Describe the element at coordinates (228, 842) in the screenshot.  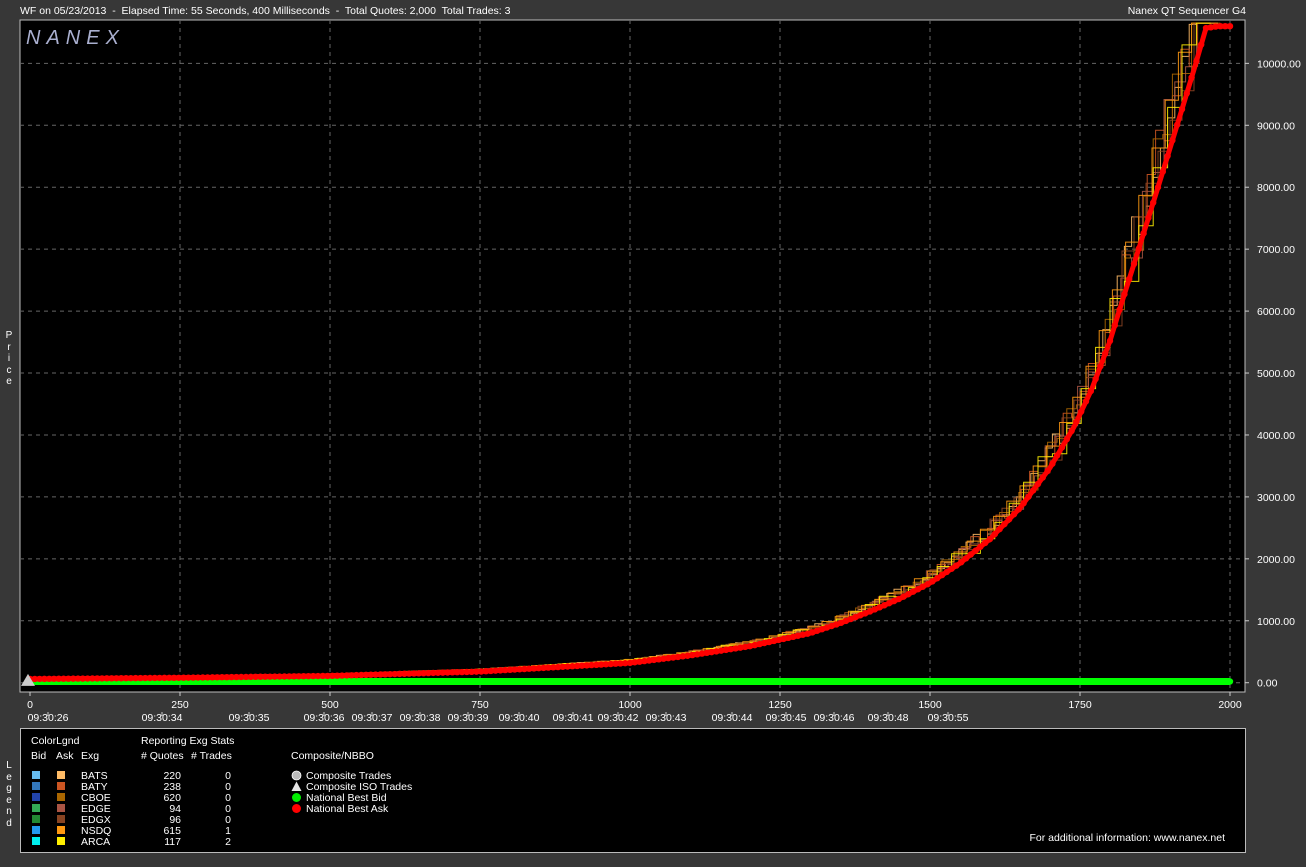
I see `trade-count: 2` at that location.